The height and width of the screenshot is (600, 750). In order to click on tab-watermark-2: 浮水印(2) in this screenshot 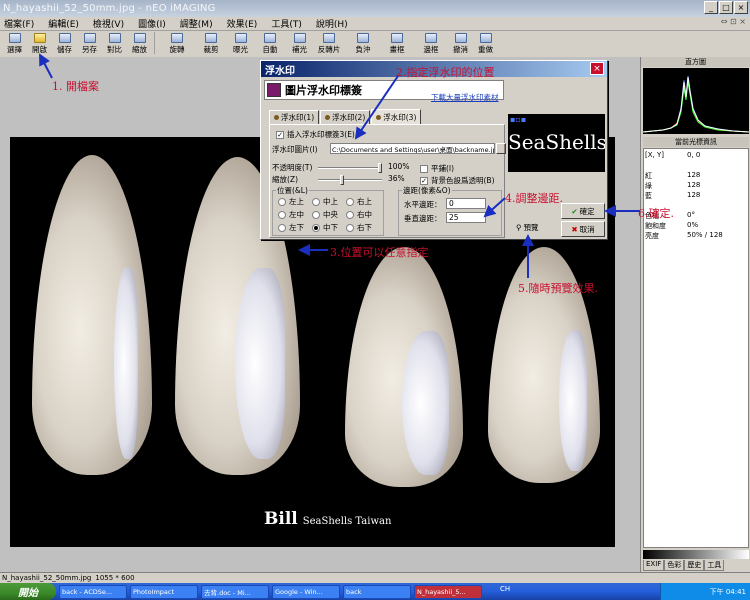, I will do `click(345, 117)`.